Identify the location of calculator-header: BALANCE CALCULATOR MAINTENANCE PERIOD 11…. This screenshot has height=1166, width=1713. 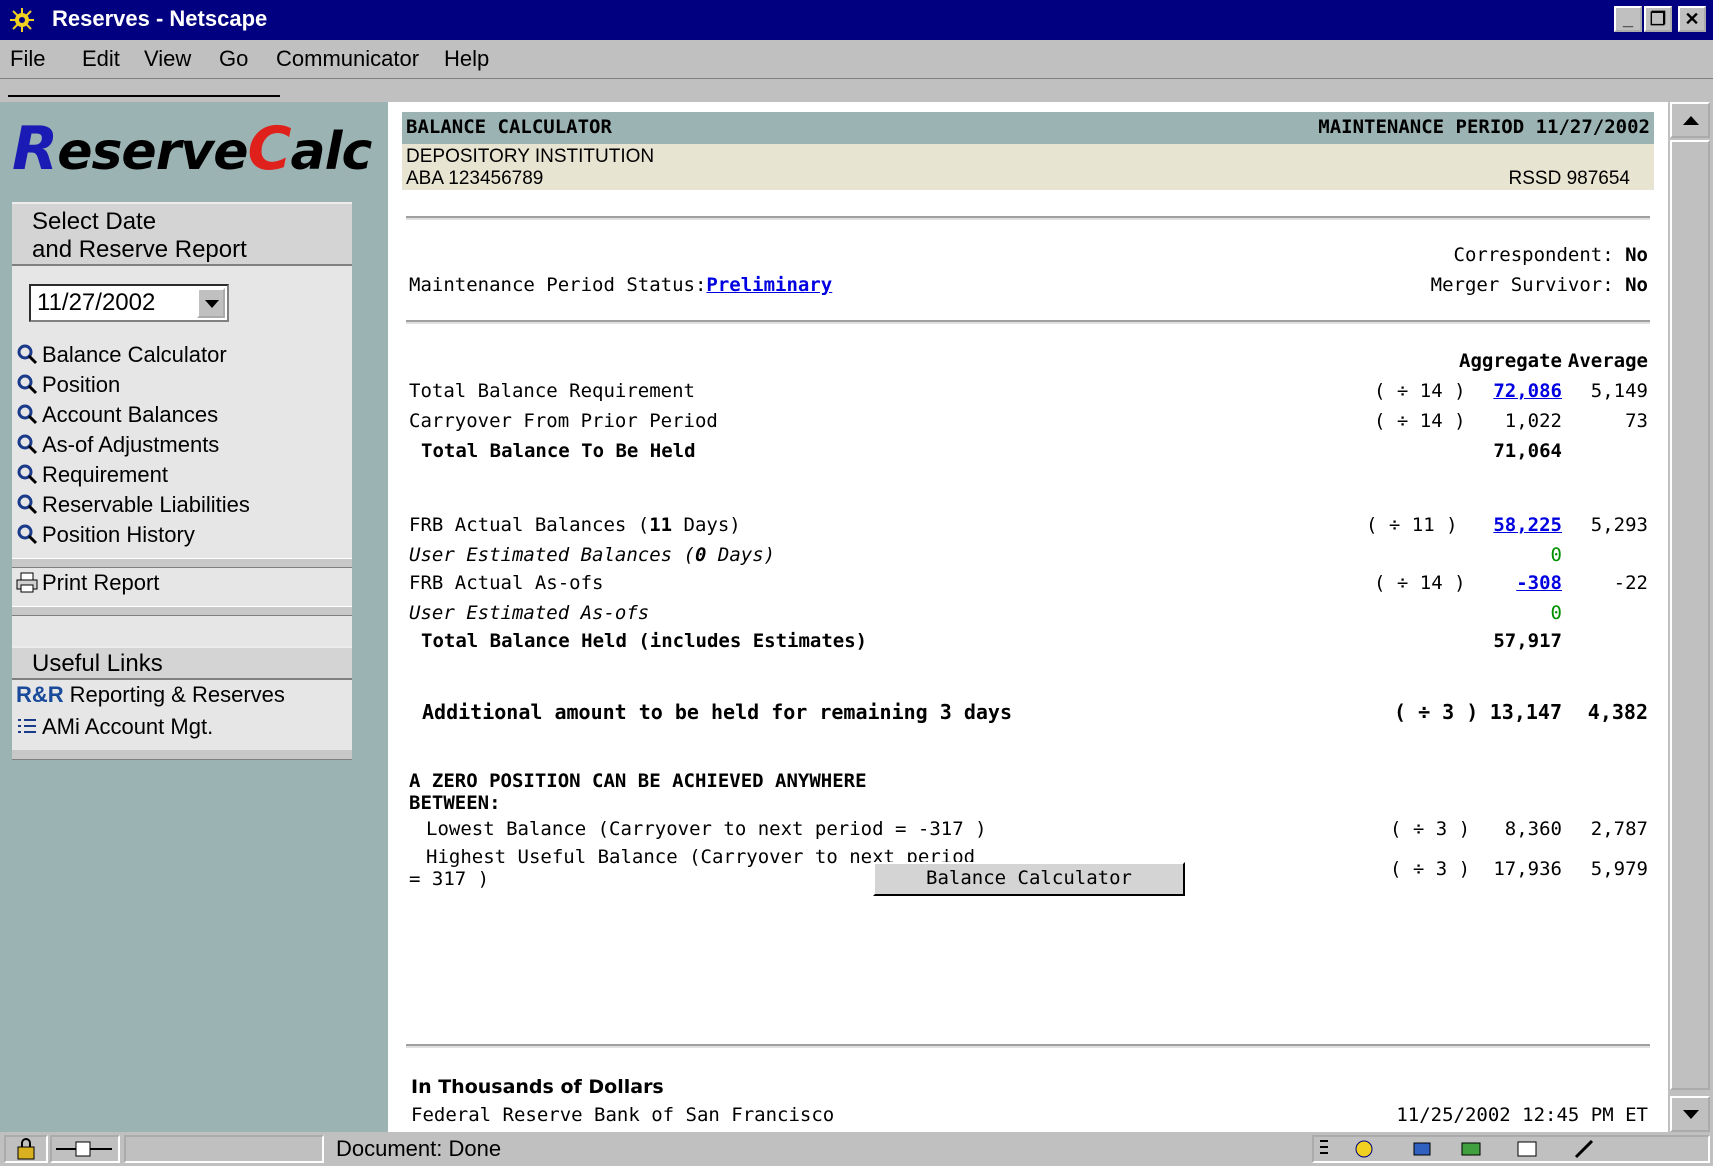
(1028, 128).